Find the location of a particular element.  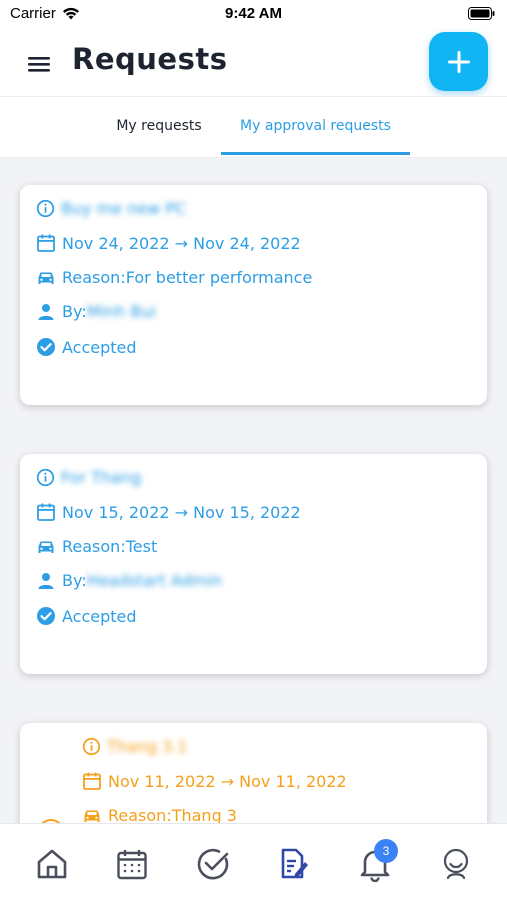

request-tabs: My requests My approval requests is located at coordinates (253, 127).